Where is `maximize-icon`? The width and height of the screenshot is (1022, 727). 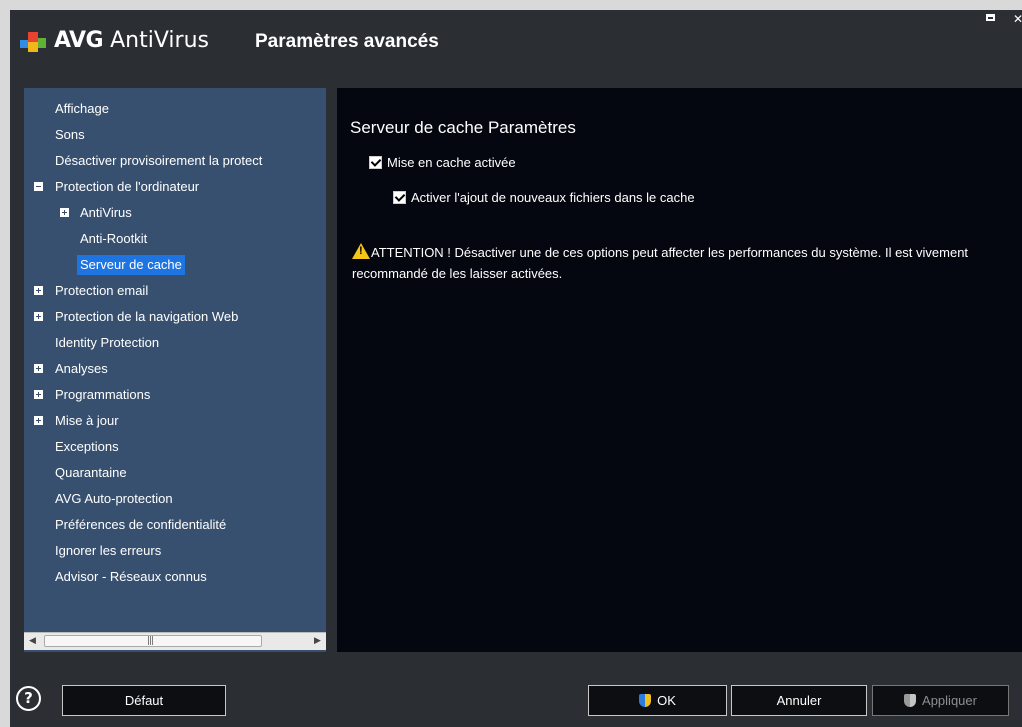 maximize-icon is located at coordinates (990, 17).